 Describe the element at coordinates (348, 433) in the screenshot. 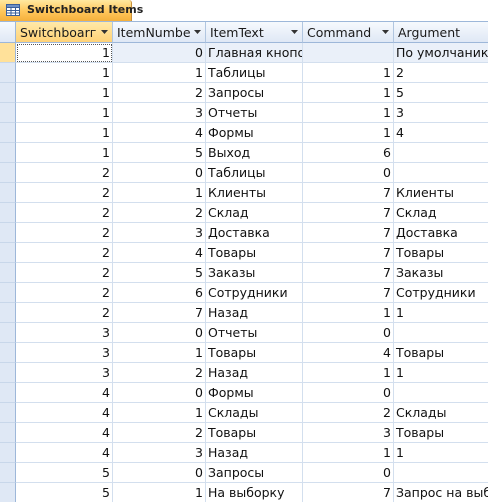

I see `command-cell: 3` at that location.